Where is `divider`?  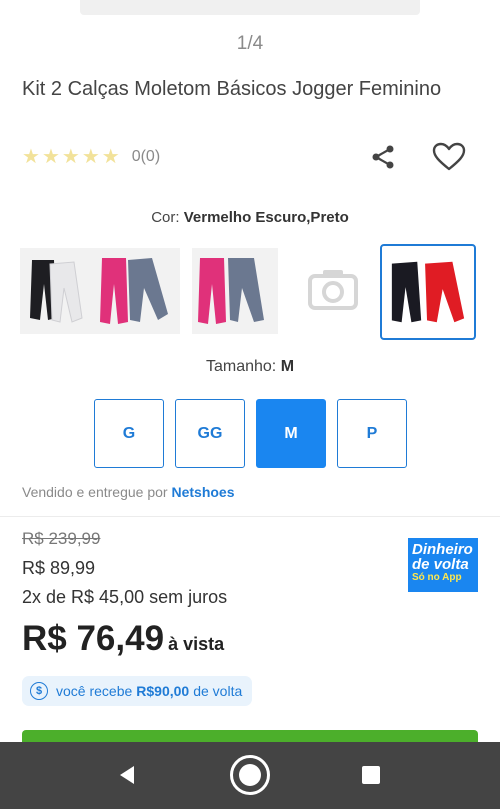
divider is located at coordinates (250, 516).